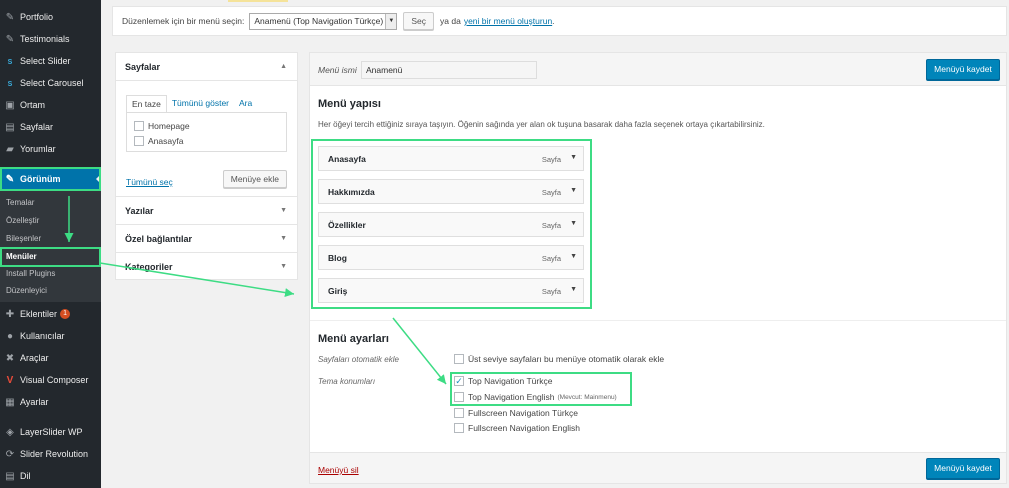 The height and width of the screenshot is (488, 1009). I want to click on section-divider, so click(658, 320).